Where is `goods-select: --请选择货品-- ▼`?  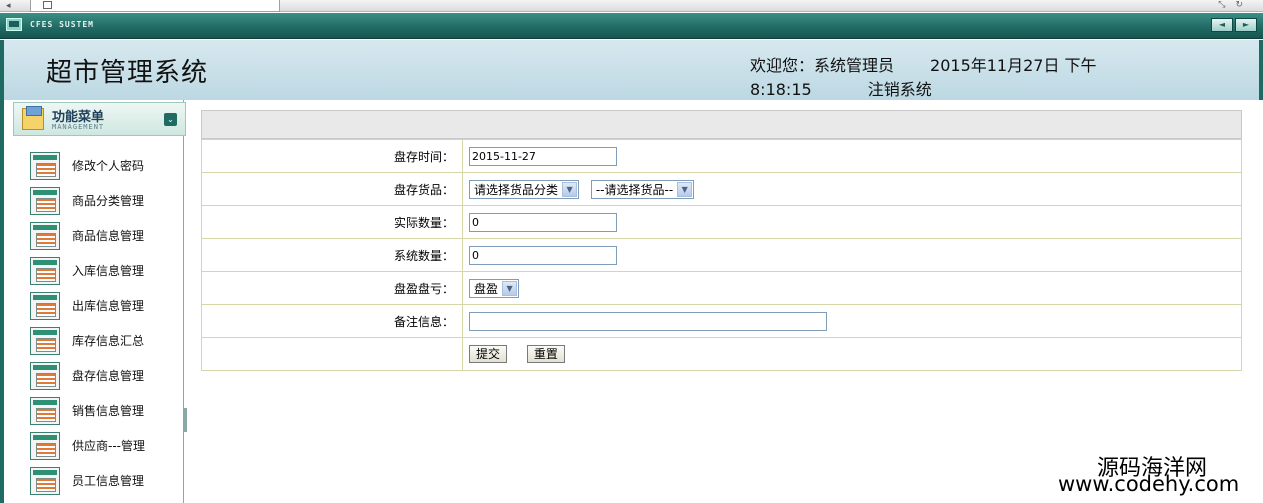 goods-select: --请选择货品-- ▼ is located at coordinates (642, 189).